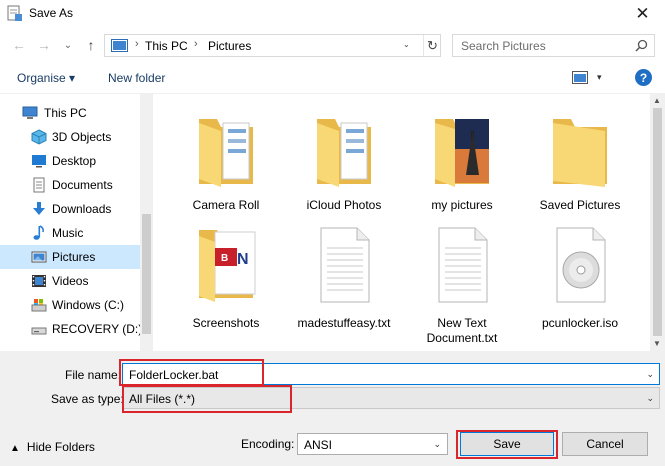 This screenshot has width=665, height=466. I want to click on file-name: iCloud Photos, so click(344, 205).